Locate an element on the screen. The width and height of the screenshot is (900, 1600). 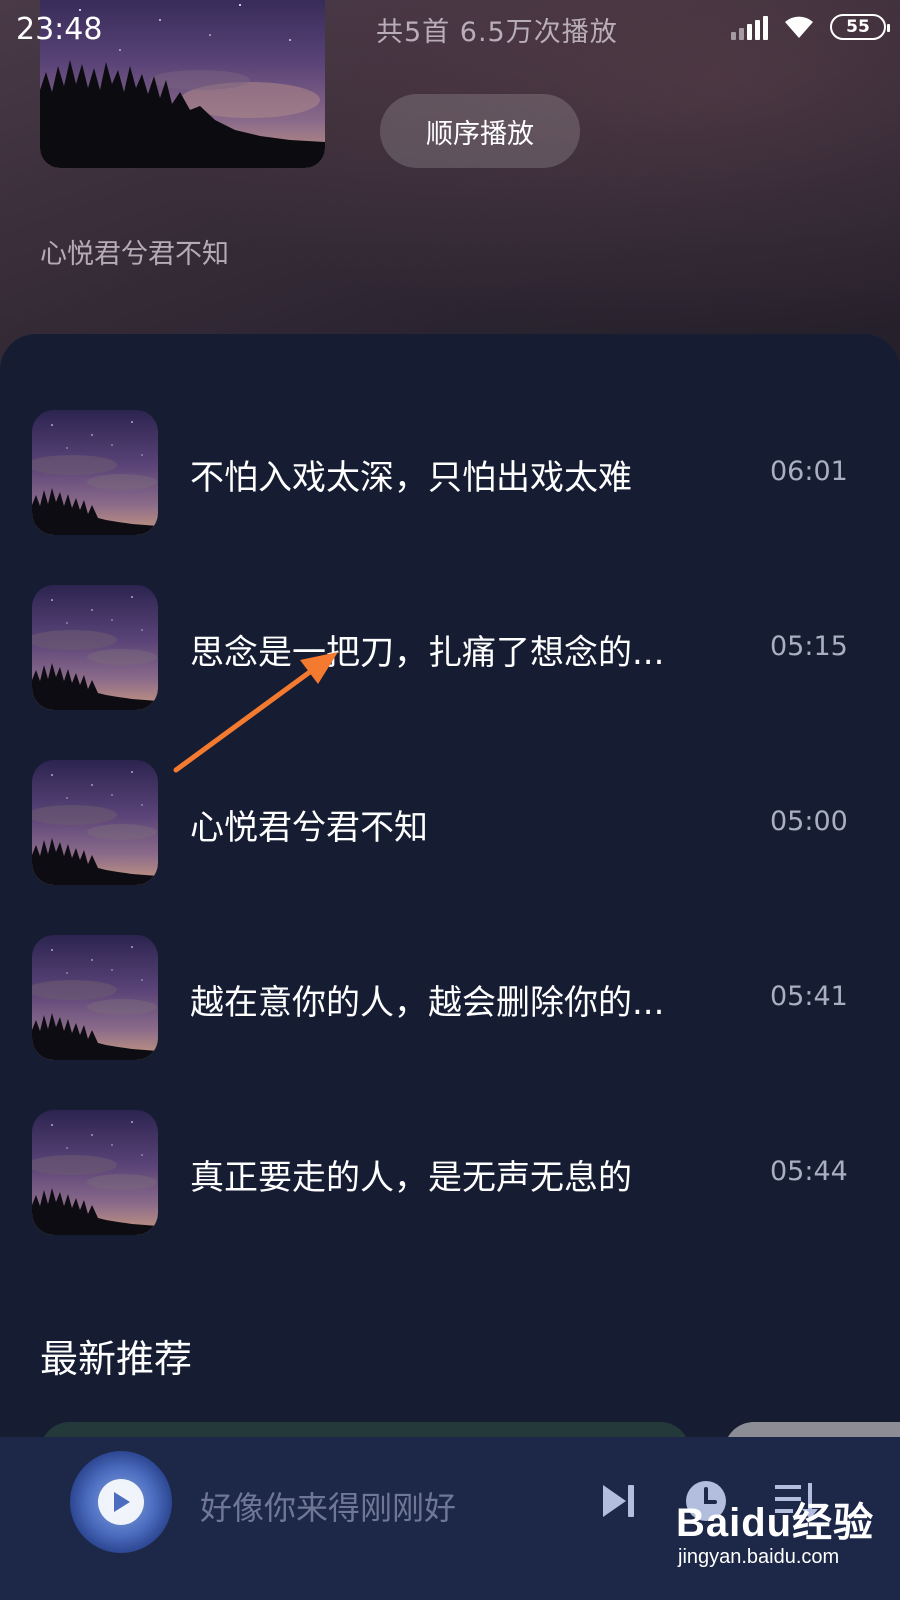
track-row: 真正要走的人，是无声无息的 05:44 is located at coordinates (450, 1172).